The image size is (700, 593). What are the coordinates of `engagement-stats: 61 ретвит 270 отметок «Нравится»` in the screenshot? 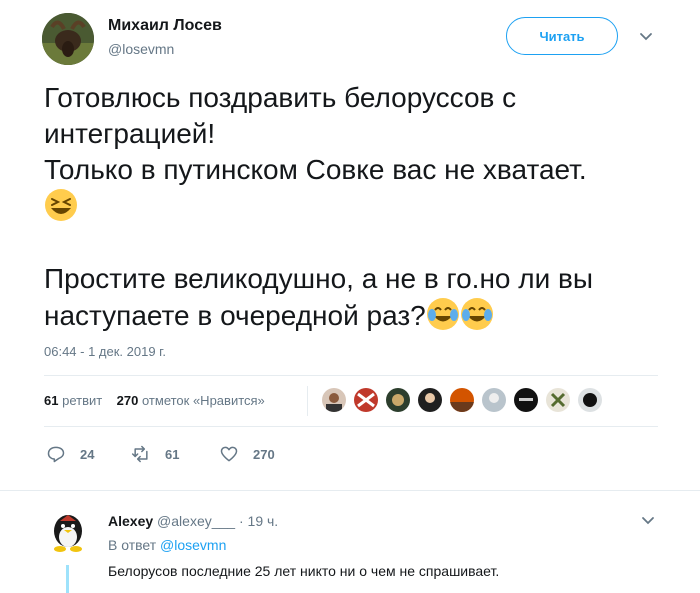 It's located at (154, 400).